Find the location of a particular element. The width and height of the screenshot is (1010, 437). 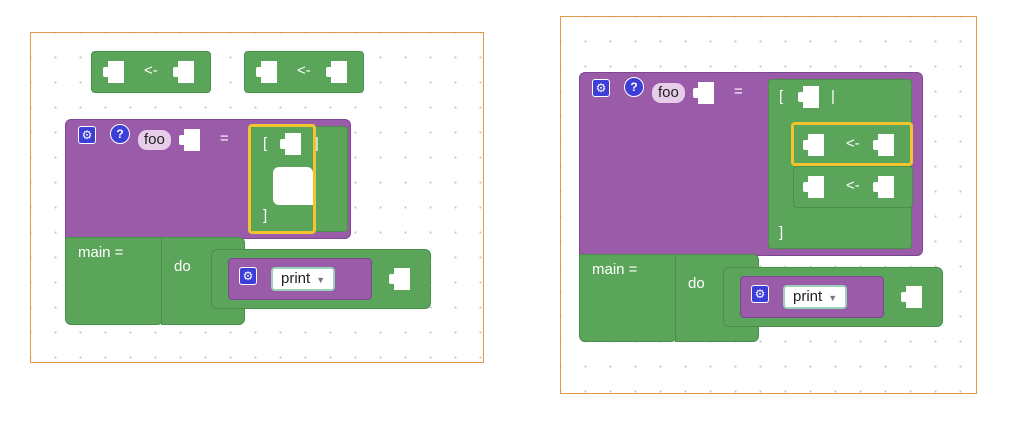

function-definition-block: ⚙ ? foo = [ | <- <- ] is located at coordinates (751, 164).